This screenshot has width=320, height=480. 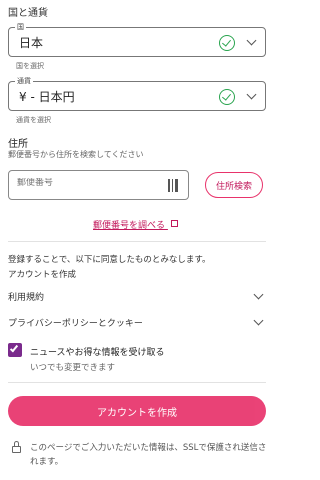 I want to click on security-note: このページでご入力いただいた情報は、SSLで保護され送信されます。, so click(x=148, y=455).